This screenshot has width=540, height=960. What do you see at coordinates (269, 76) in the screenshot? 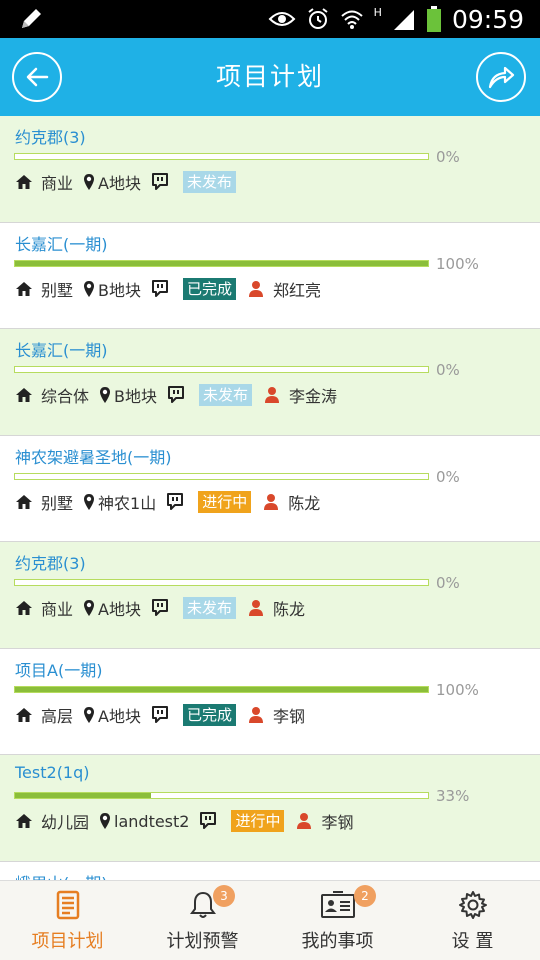
I see `page-title: 项目计划` at bounding box center [269, 76].